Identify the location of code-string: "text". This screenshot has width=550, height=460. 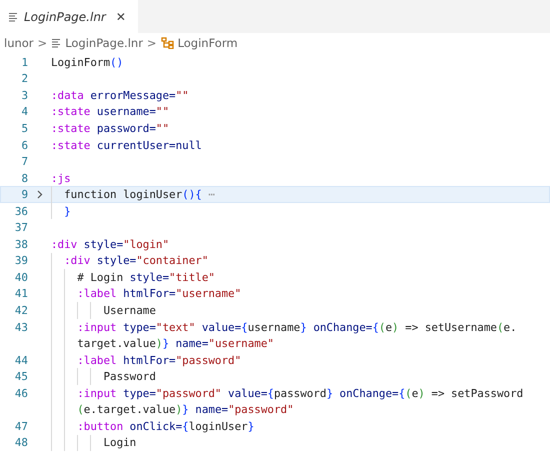
(176, 327).